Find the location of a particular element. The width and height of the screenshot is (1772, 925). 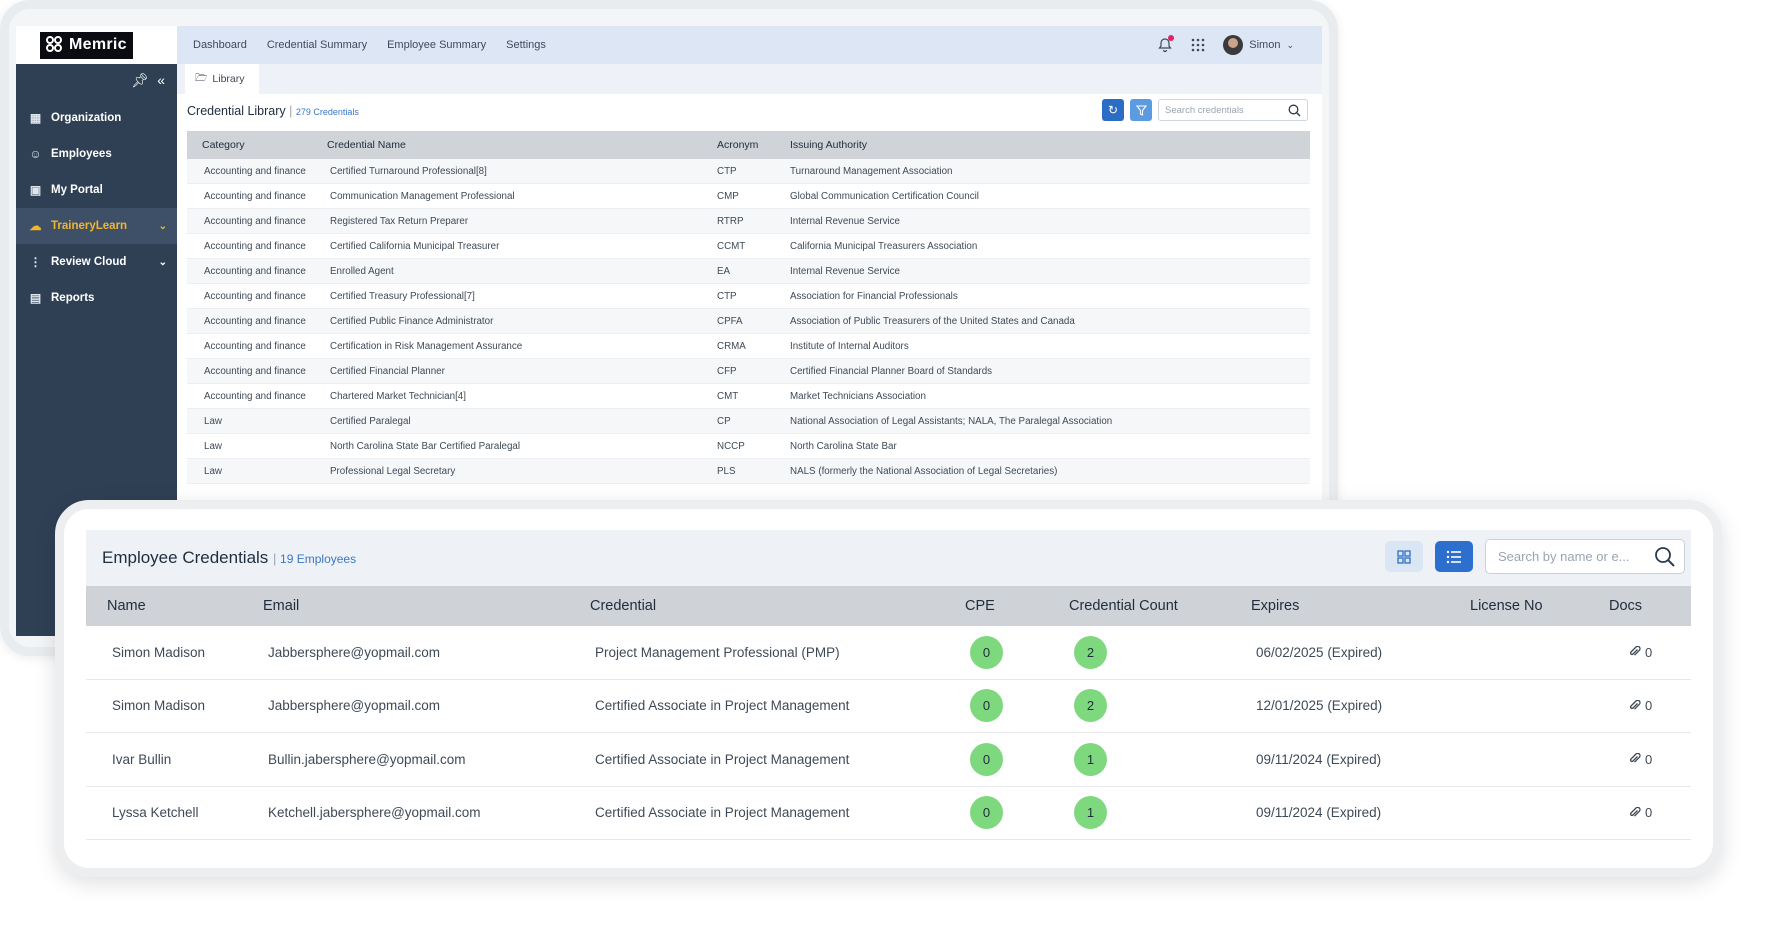

nav-dashboard: Dashboard is located at coordinates (220, 45).